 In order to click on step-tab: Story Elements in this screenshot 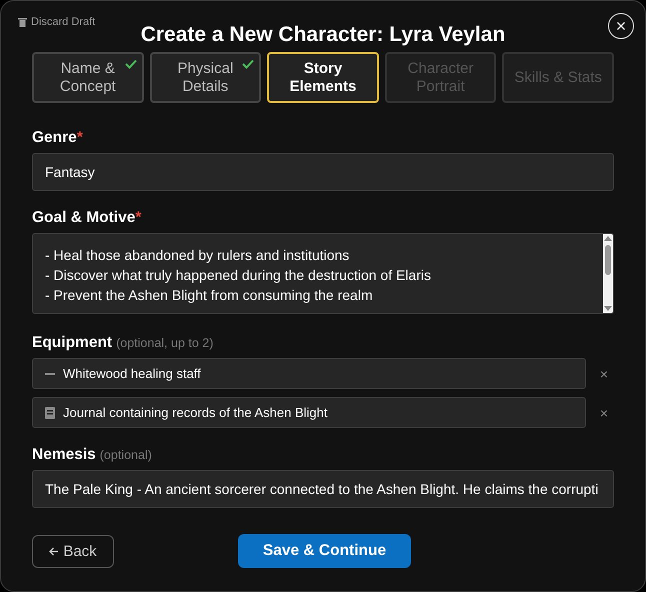, I will do `click(323, 77)`.